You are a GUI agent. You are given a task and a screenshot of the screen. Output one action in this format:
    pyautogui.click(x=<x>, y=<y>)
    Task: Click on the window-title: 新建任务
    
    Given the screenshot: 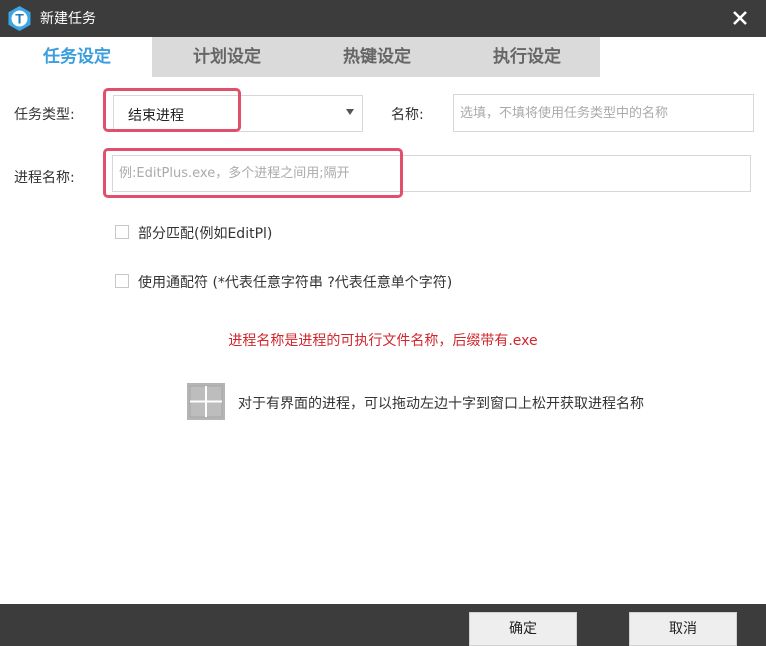 What is the action you would take?
    pyautogui.click(x=68, y=19)
    